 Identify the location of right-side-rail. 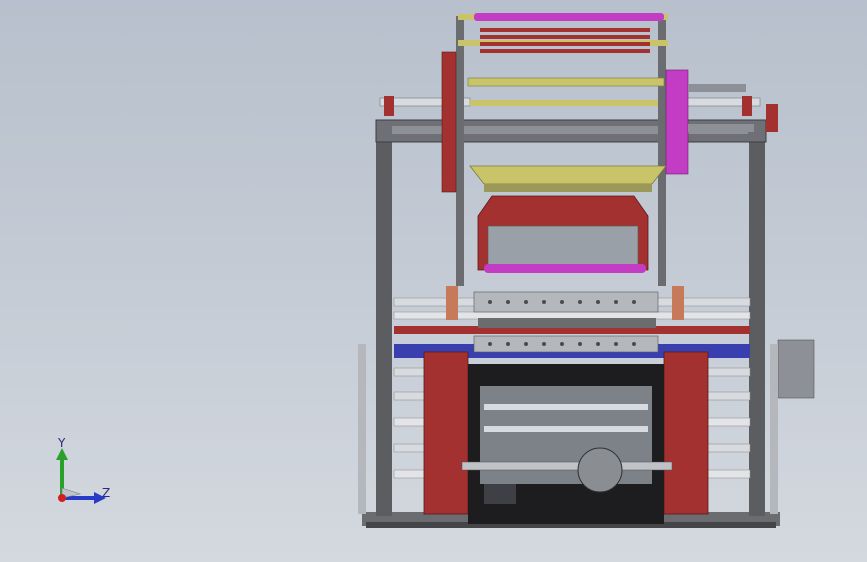
(717, 88).